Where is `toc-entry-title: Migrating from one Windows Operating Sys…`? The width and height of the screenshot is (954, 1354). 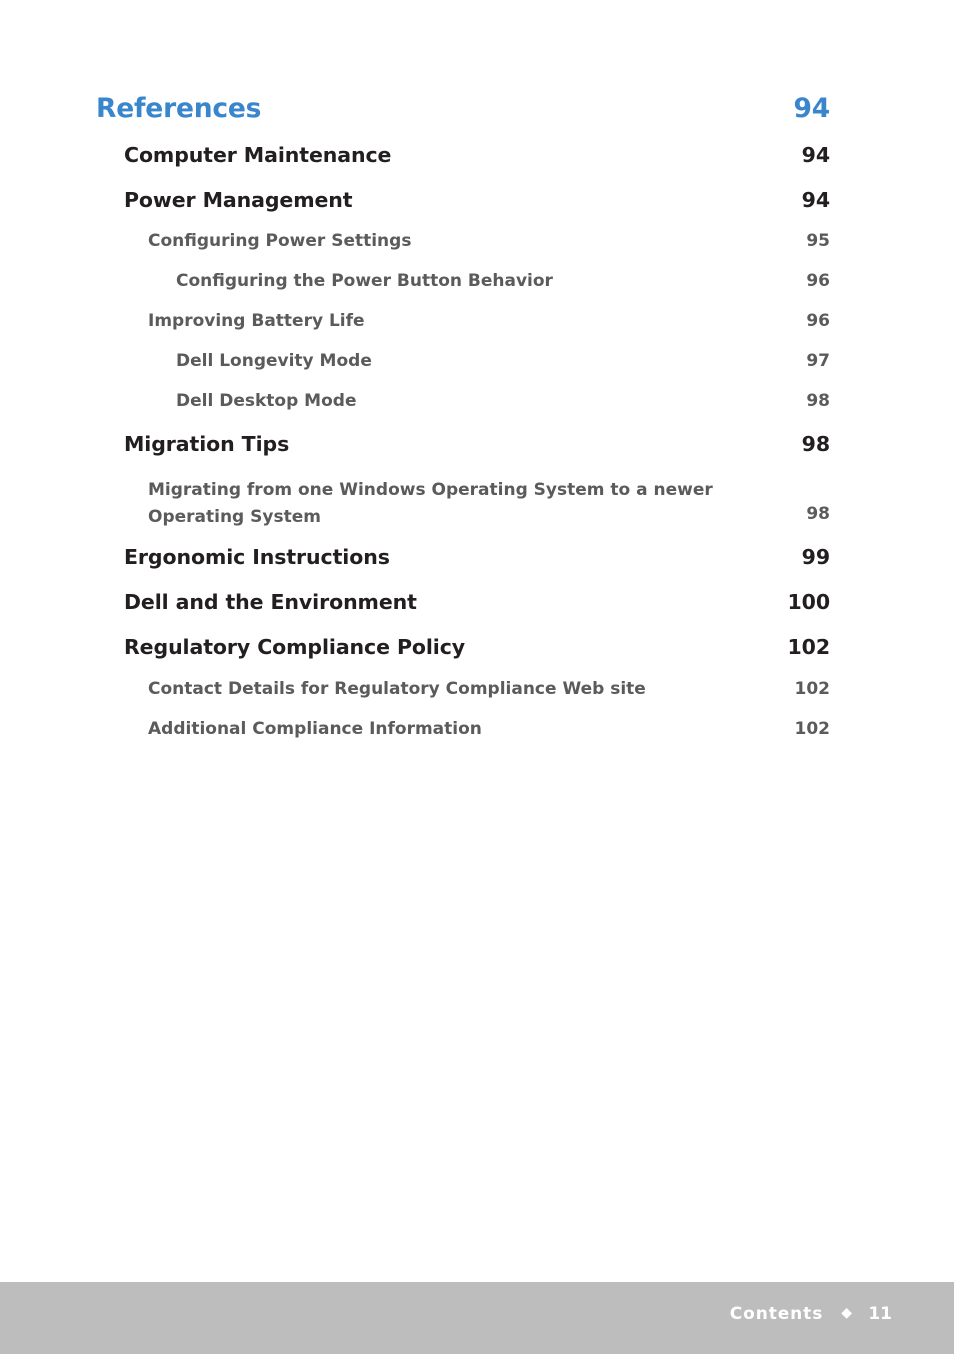
toc-entry-title: Migrating from one Windows Operating Sys… is located at coordinates (430, 503).